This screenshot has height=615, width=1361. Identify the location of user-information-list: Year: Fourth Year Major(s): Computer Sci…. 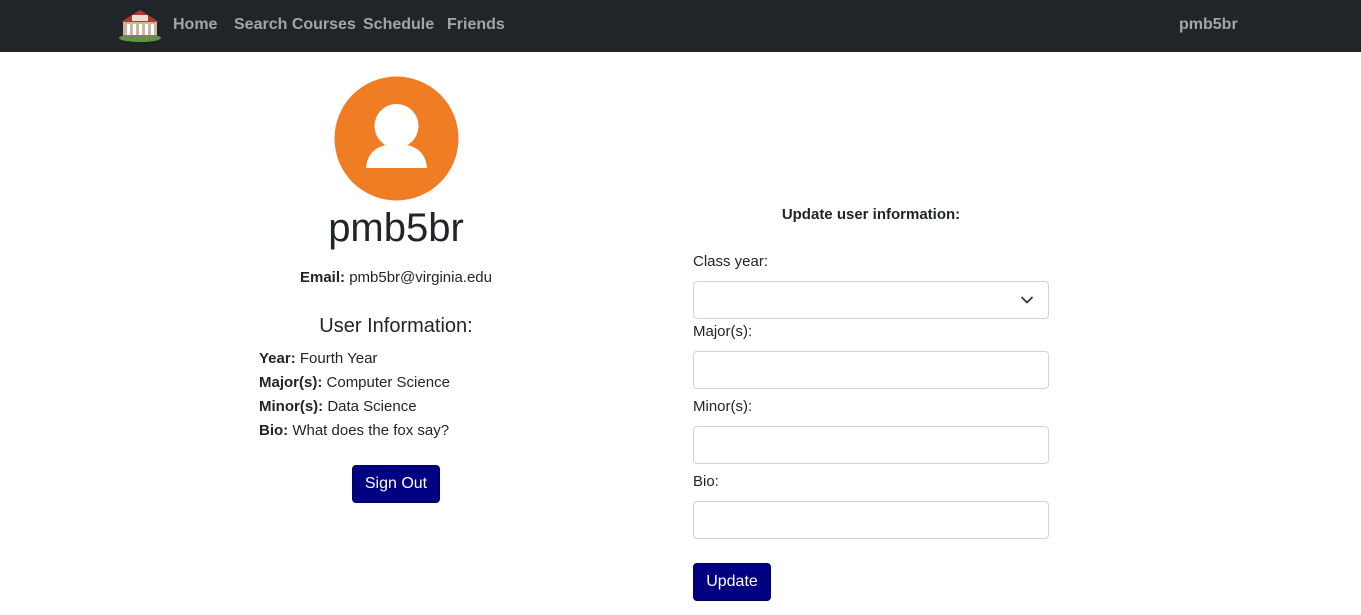
(354, 395).